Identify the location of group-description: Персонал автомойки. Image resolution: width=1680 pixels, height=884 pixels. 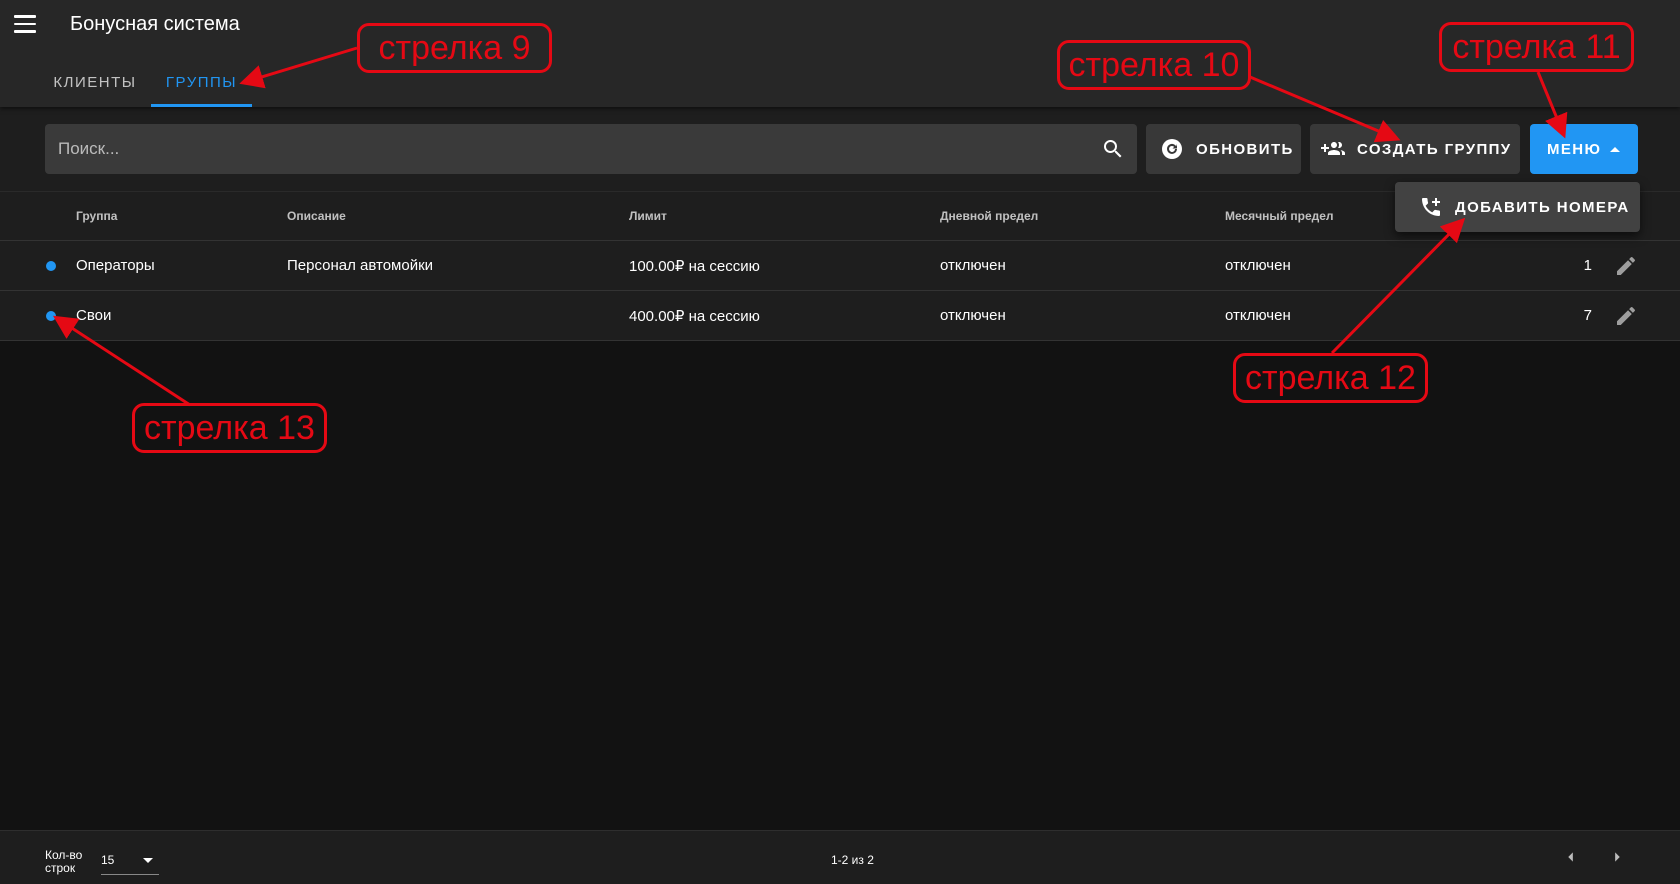
(360, 265).